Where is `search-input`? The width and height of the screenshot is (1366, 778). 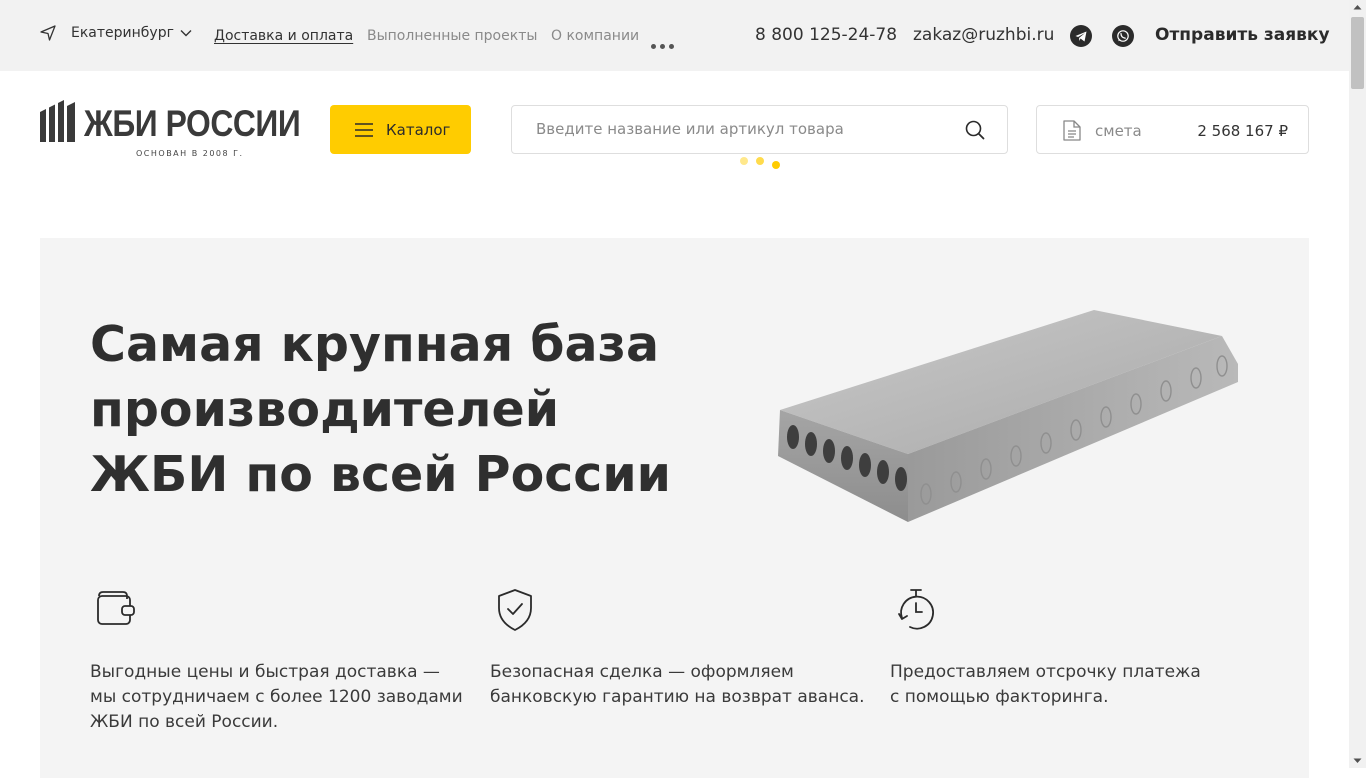 search-input is located at coordinates (741, 129).